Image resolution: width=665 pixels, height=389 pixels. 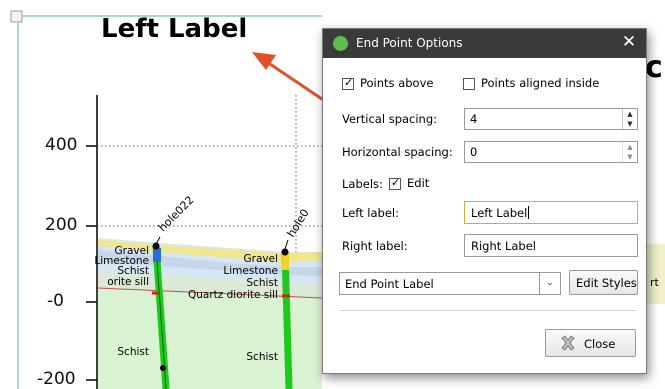 I want to click on y-tick-label: -0, so click(x=55, y=301).